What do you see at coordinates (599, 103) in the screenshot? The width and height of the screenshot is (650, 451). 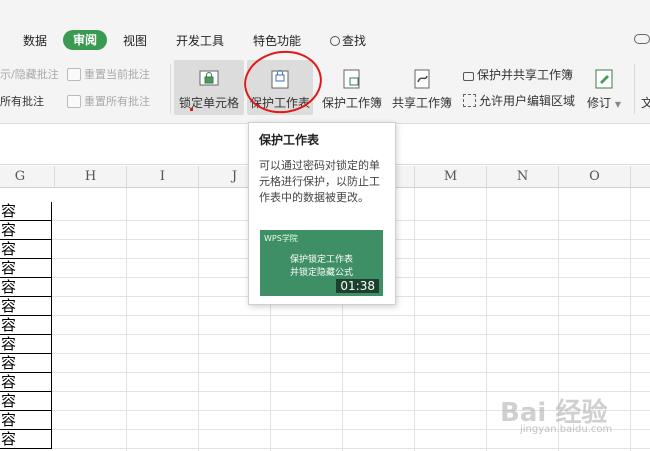 I see `track-changes-label: 修订` at bounding box center [599, 103].